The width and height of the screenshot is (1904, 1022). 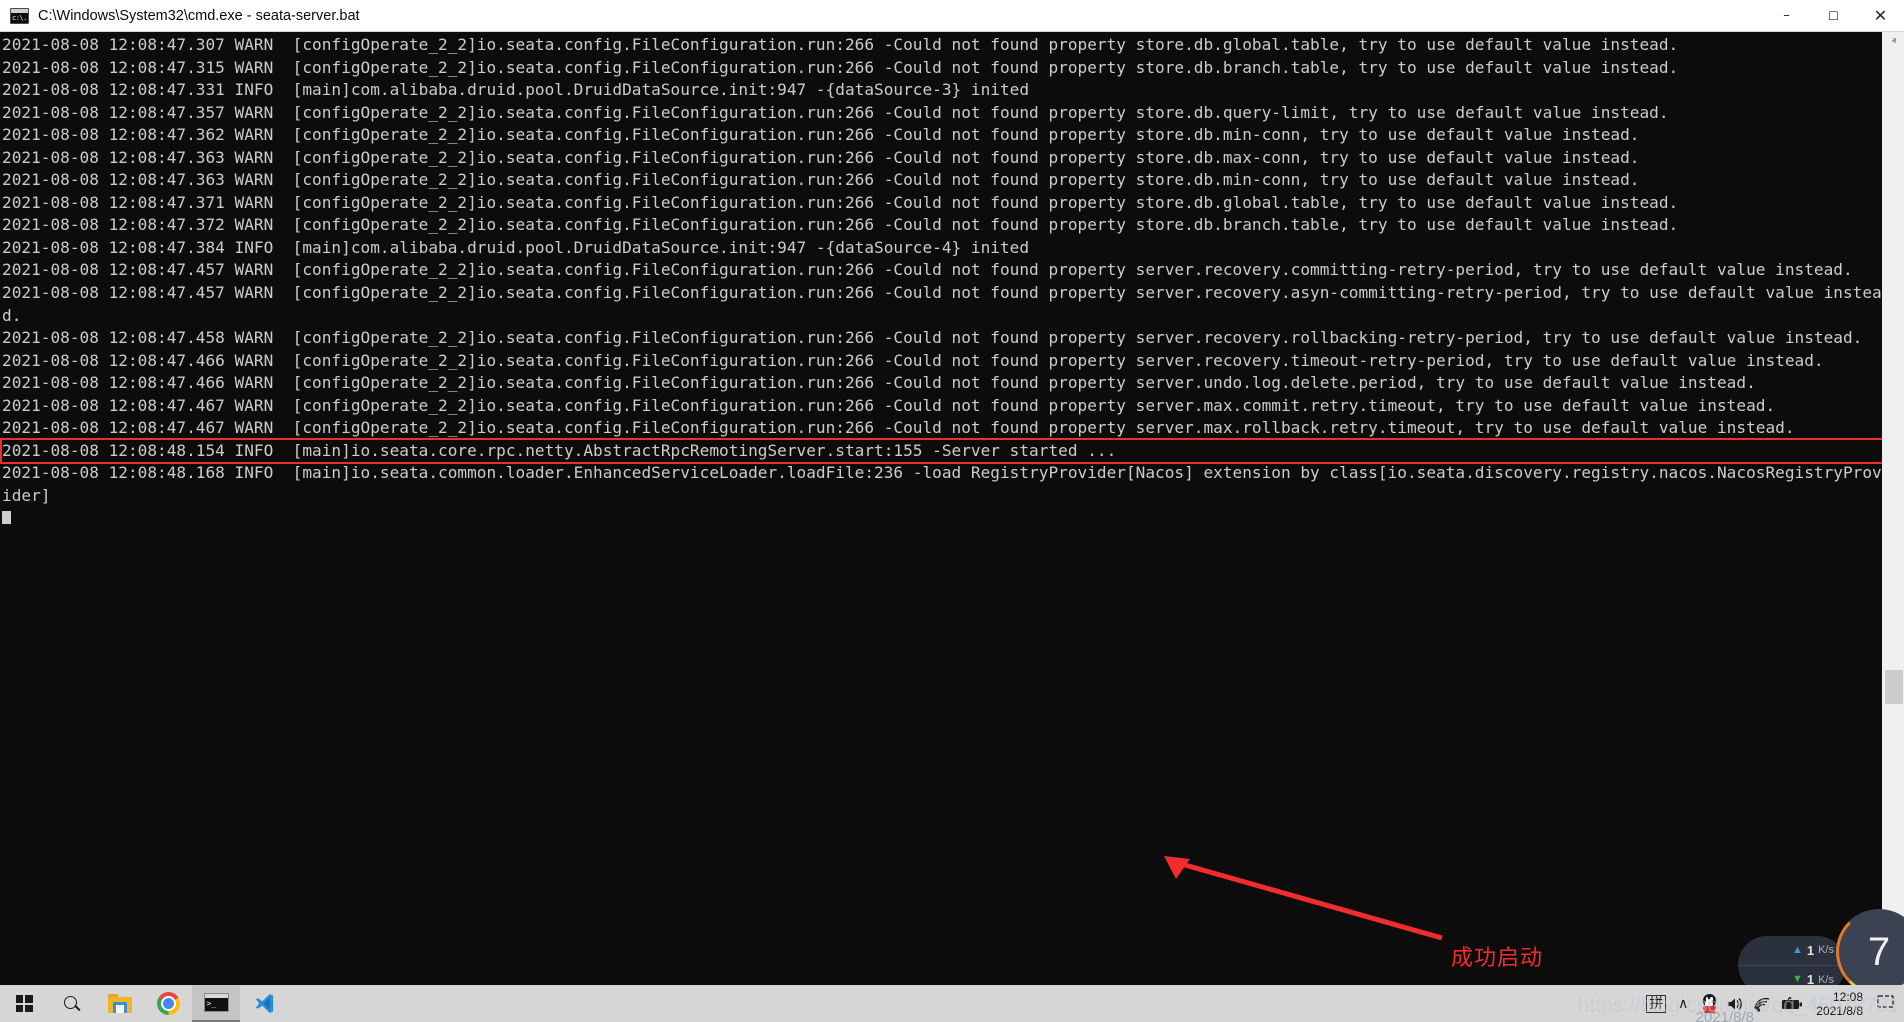 I want to click on wifi-button, so click(x=1762, y=1003).